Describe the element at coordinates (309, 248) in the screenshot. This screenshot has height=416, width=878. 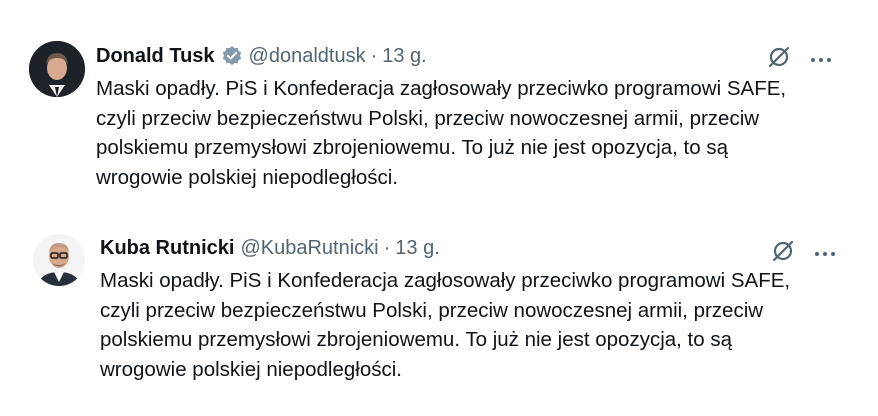
I see `author-handle: @KubaRutnicki` at that location.